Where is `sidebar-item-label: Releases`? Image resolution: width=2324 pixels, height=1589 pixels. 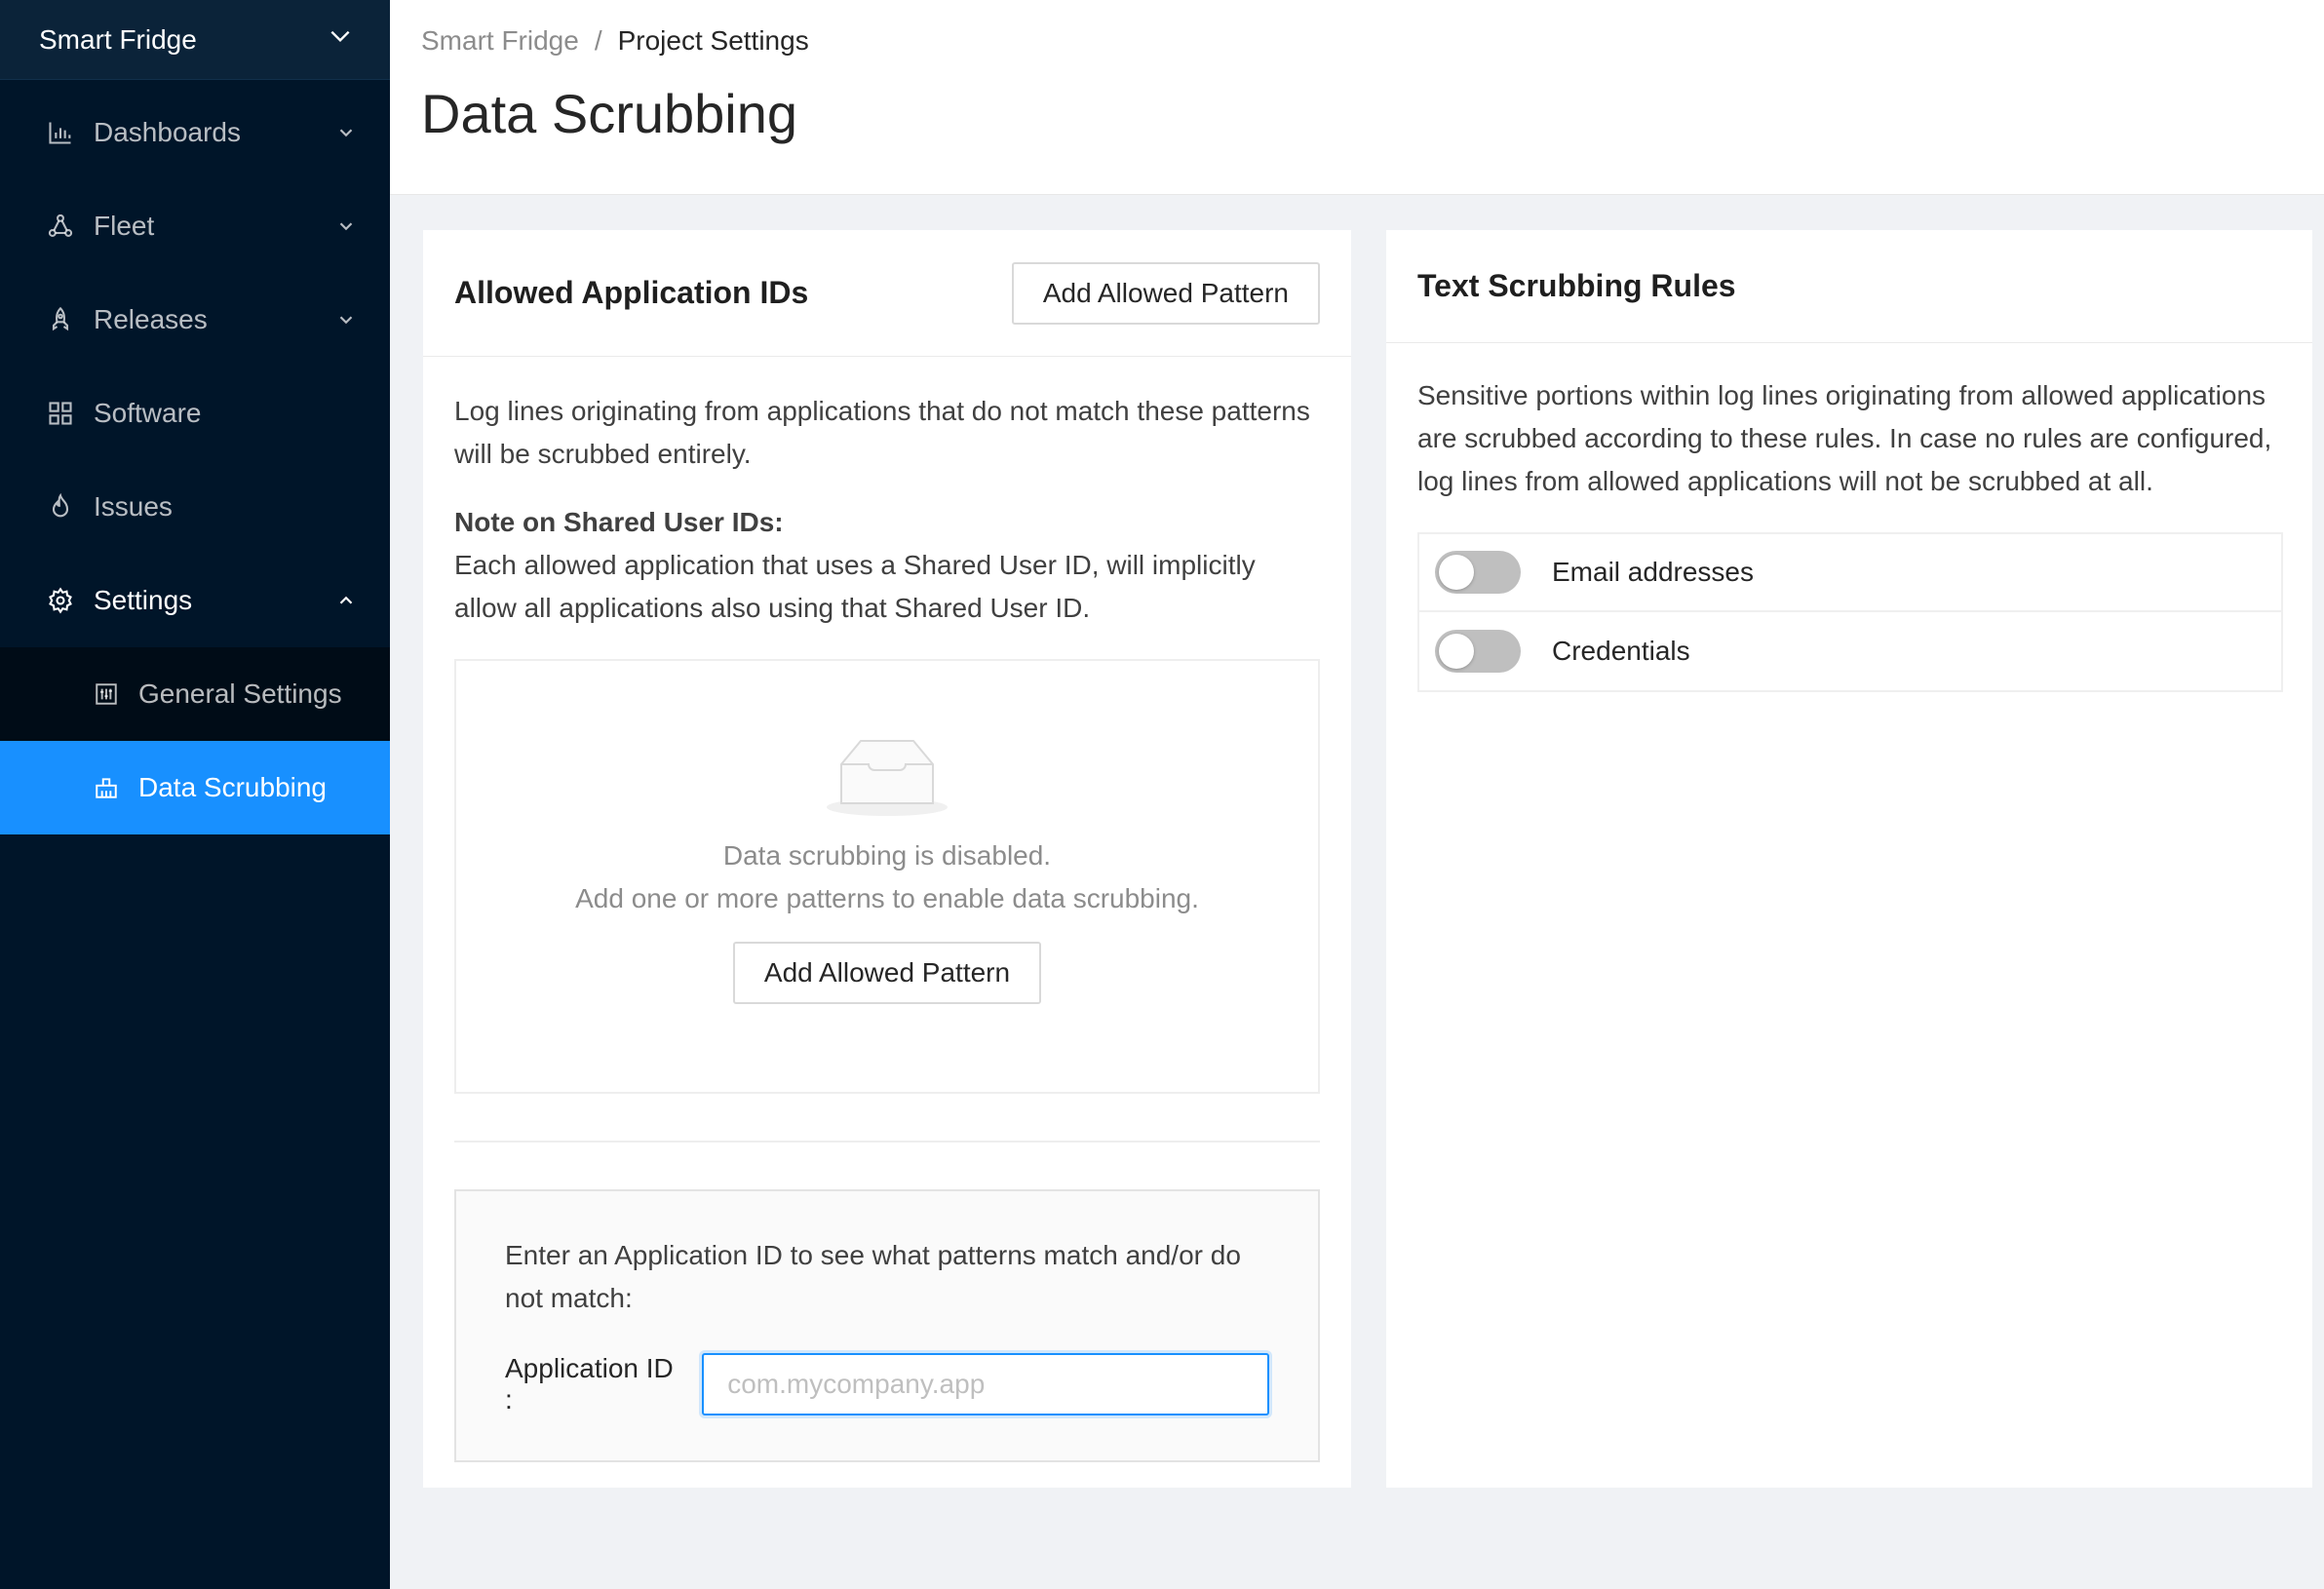 sidebar-item-label: Releases is located at coordinates (151, 319).